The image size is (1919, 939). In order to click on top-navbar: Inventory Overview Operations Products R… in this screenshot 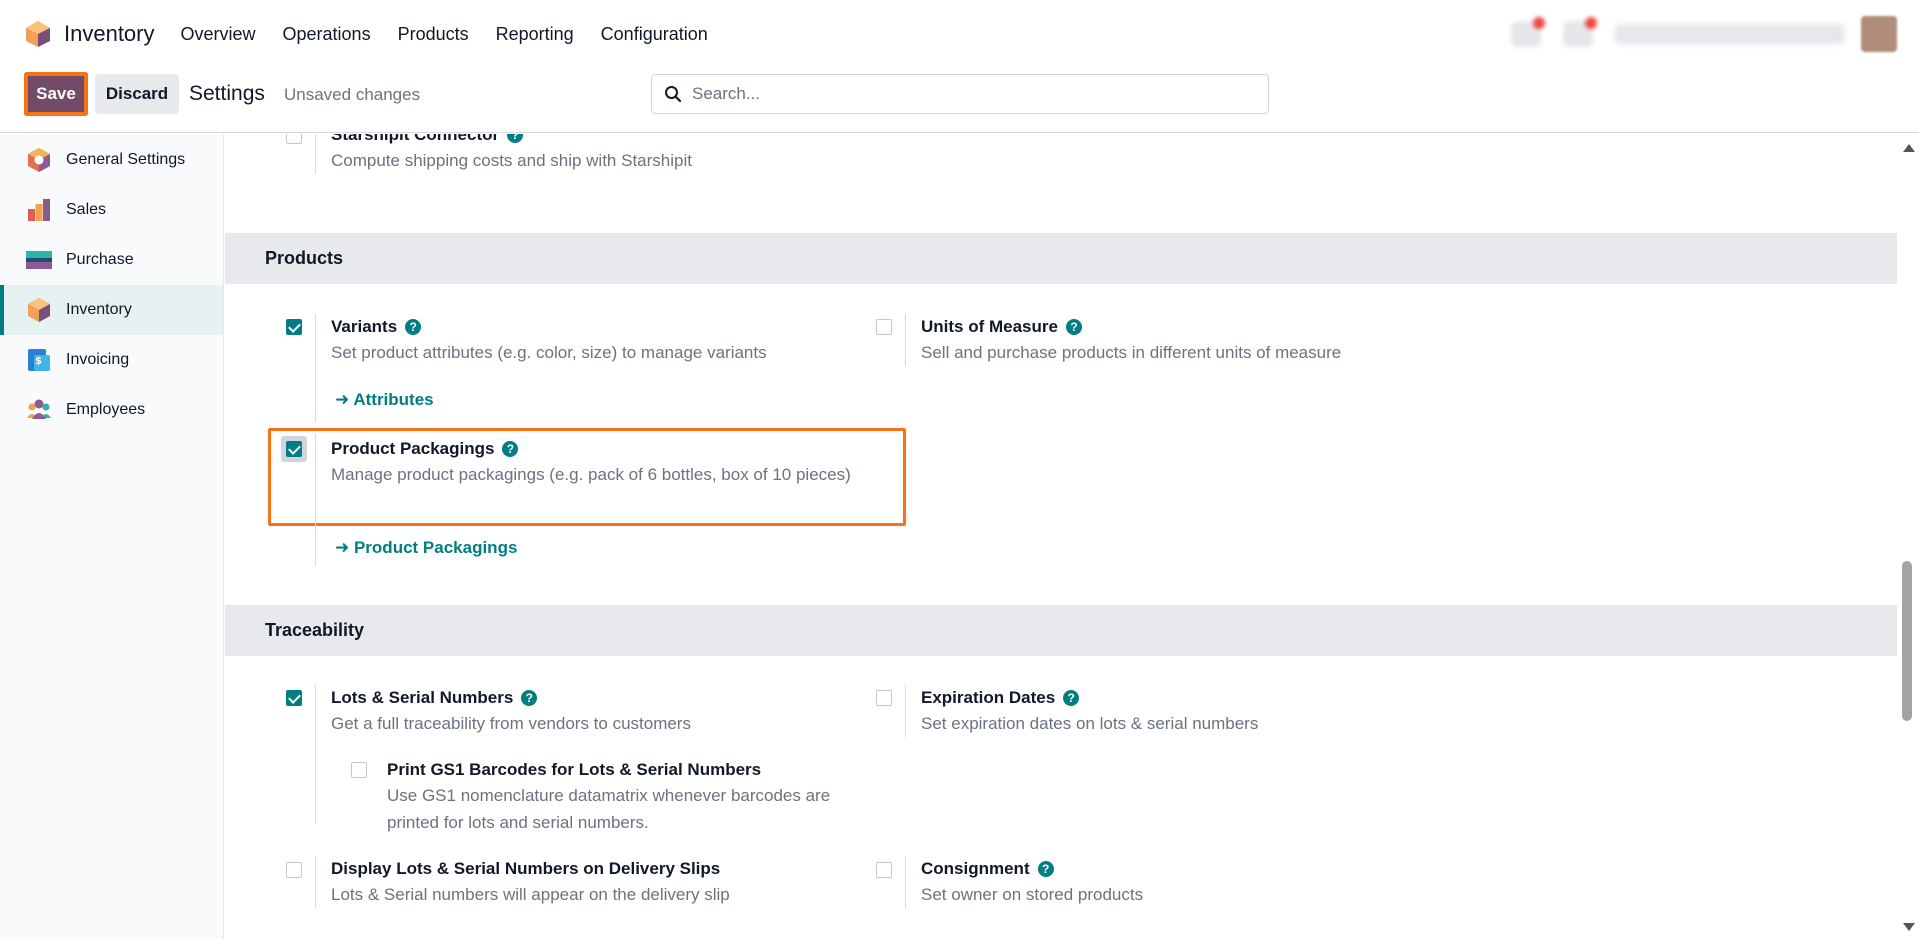, I will do `click(959, 34)`.